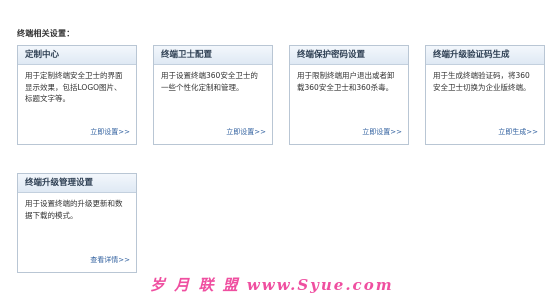  Describe the element at coordinates (46, 33) in the screenshot. I see `section-title: 终端相关设置：` at that location.